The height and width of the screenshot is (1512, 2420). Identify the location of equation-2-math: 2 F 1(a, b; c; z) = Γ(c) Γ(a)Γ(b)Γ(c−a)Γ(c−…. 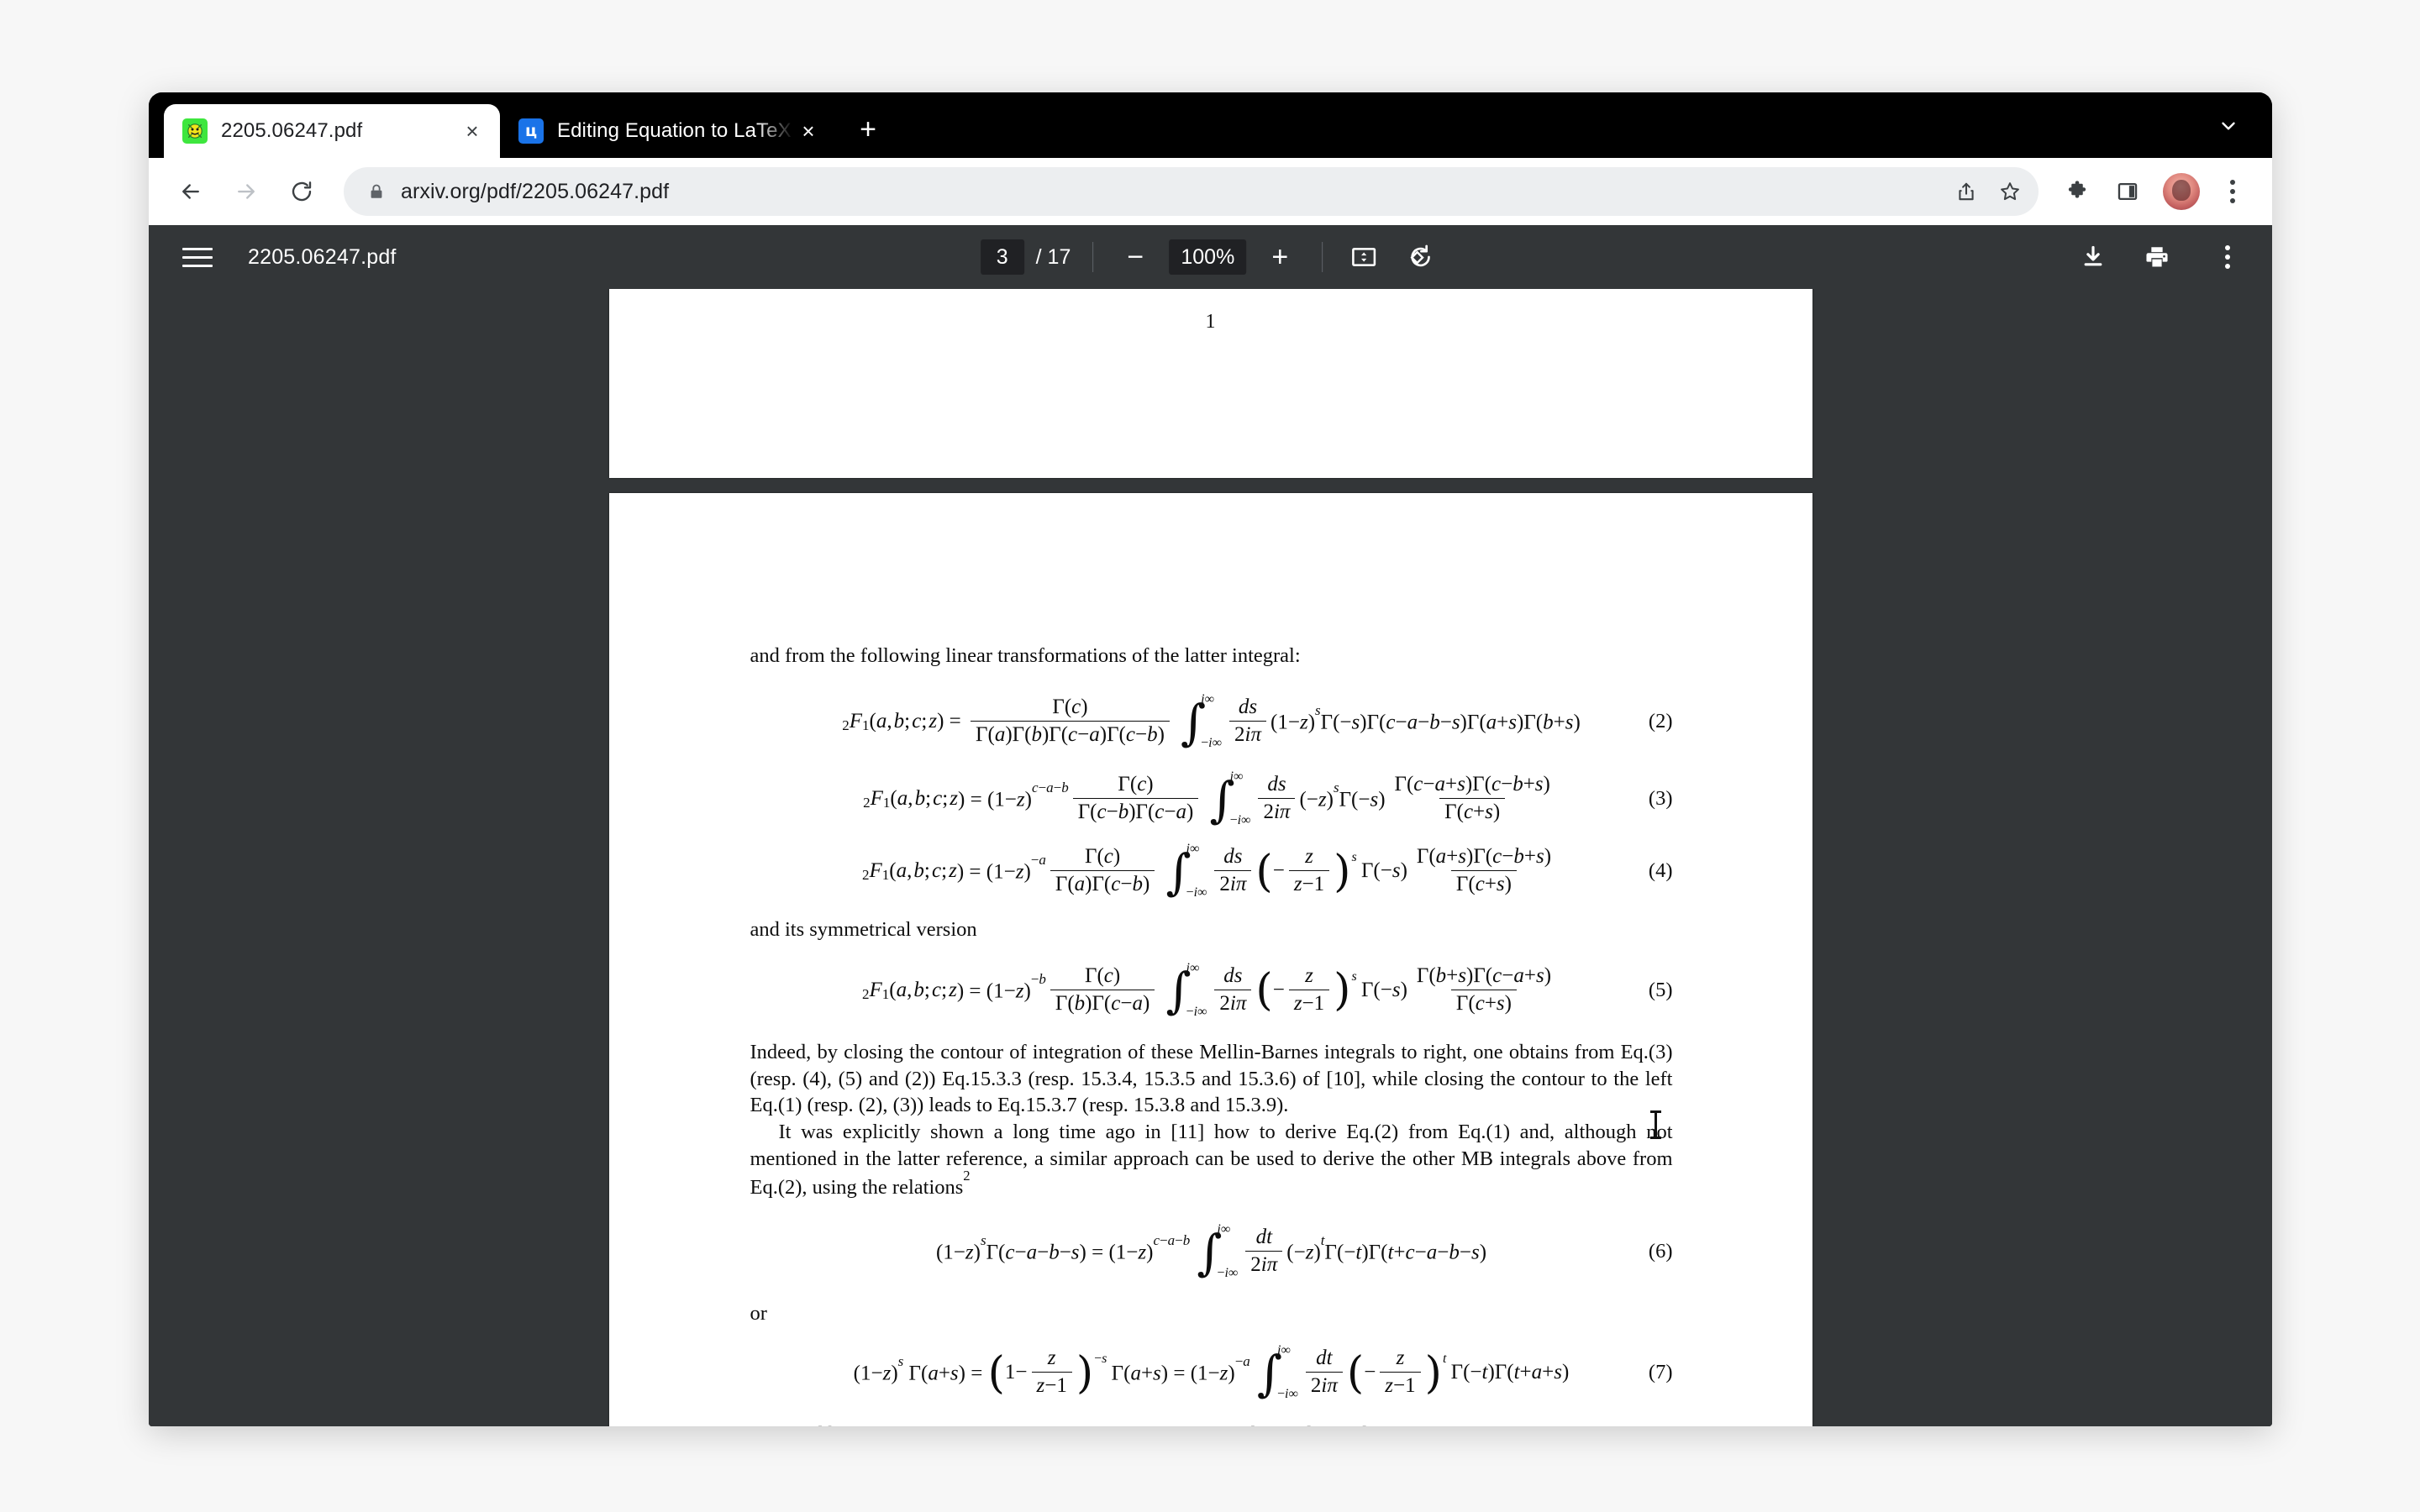
(1211, 721).